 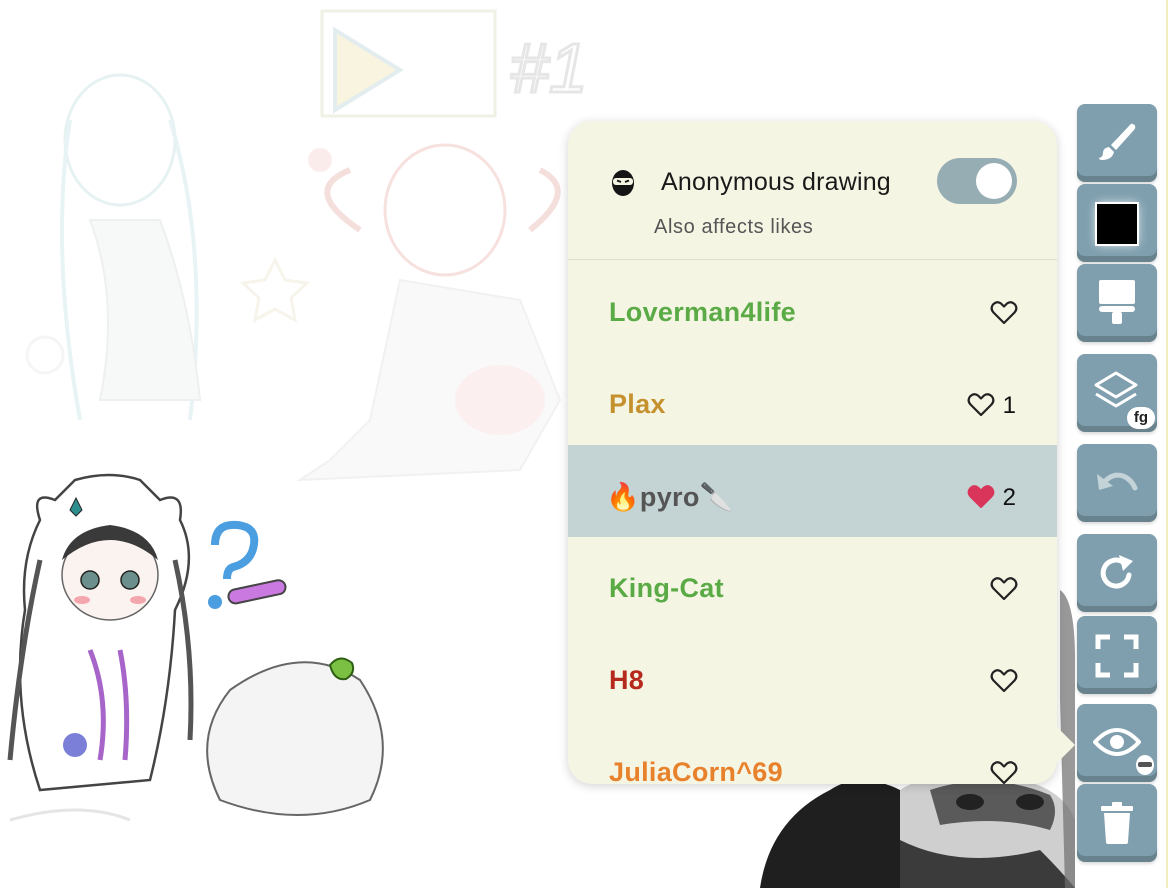 I want to click on user-name: Loverman4life, so click(x=702, y=312).